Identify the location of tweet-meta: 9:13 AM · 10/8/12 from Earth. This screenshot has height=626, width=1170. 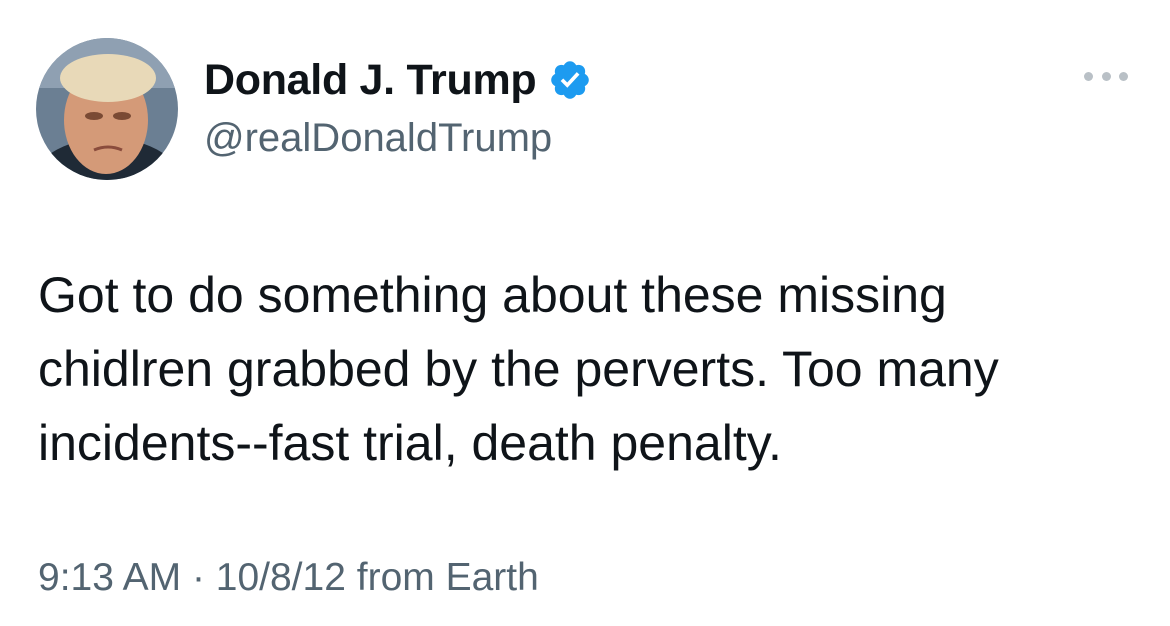
(288, 578).